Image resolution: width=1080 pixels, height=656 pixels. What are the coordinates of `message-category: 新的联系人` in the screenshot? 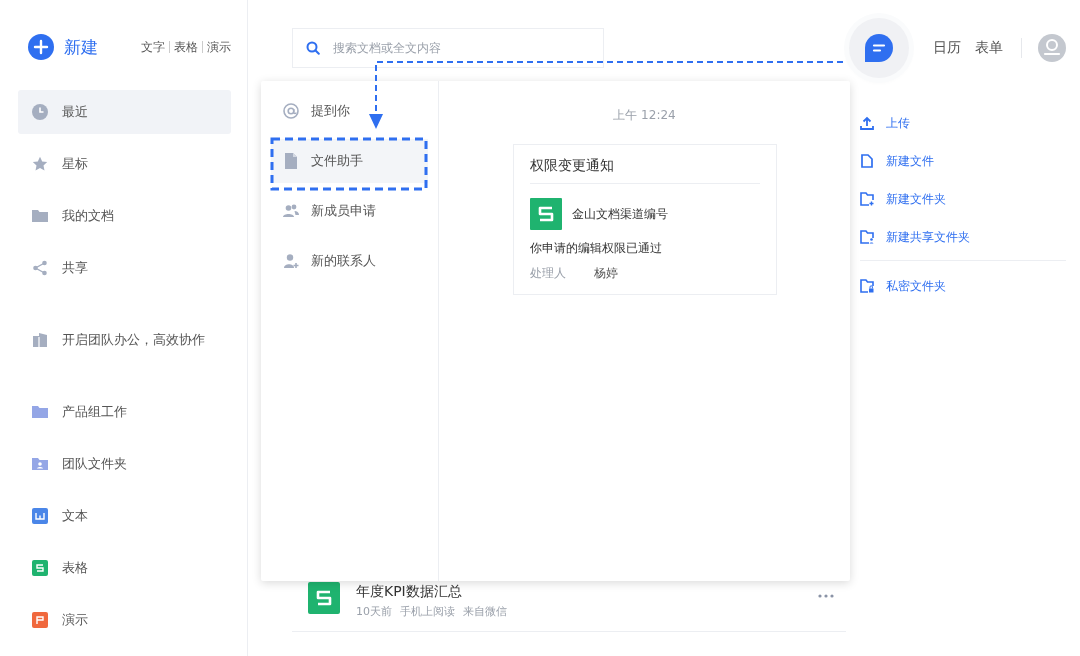 It's located at (349, 261).